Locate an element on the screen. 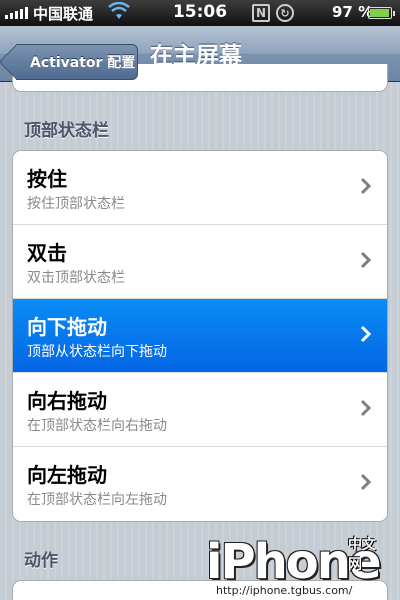  row-title: 双击 is located at coordinates (47, 253).